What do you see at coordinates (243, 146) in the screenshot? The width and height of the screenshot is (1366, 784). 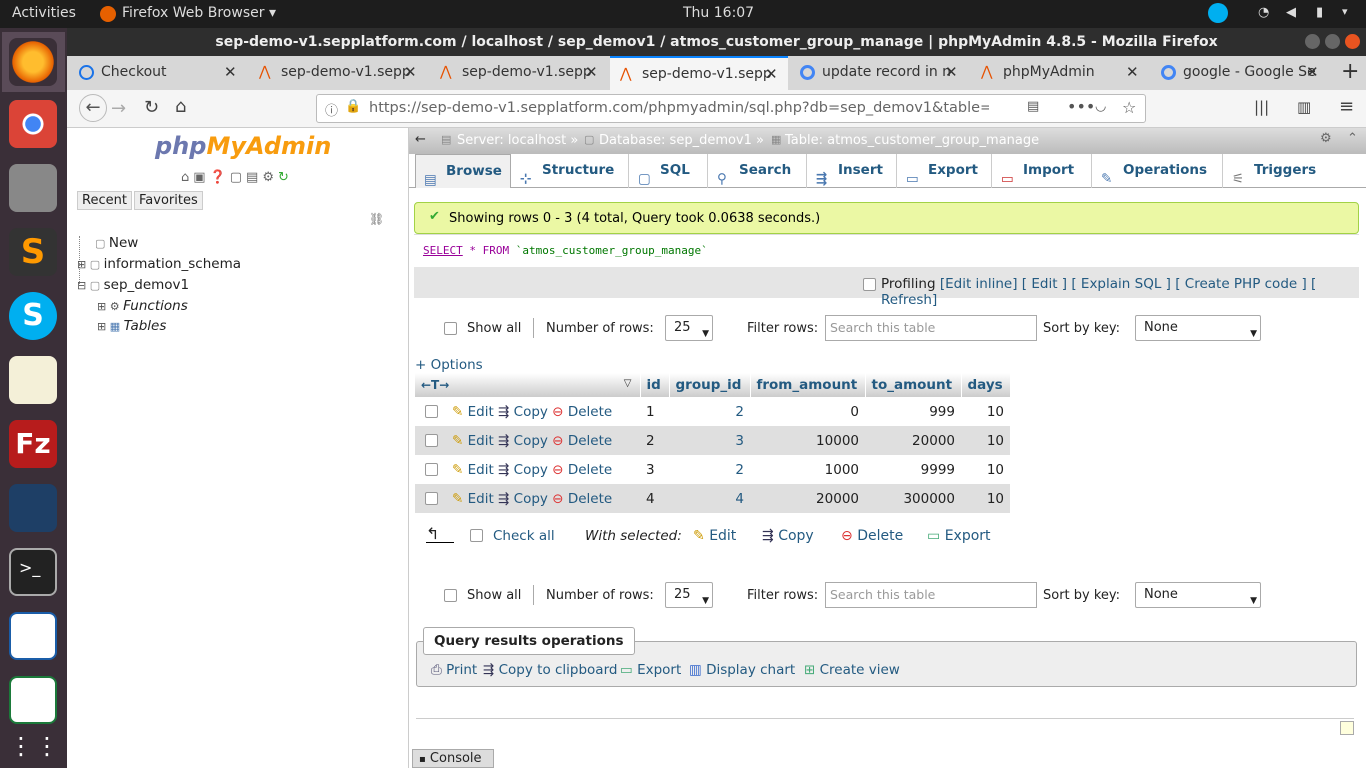 I see `pma-logo: phpMyAdmin` at bounding box center [243, 146].